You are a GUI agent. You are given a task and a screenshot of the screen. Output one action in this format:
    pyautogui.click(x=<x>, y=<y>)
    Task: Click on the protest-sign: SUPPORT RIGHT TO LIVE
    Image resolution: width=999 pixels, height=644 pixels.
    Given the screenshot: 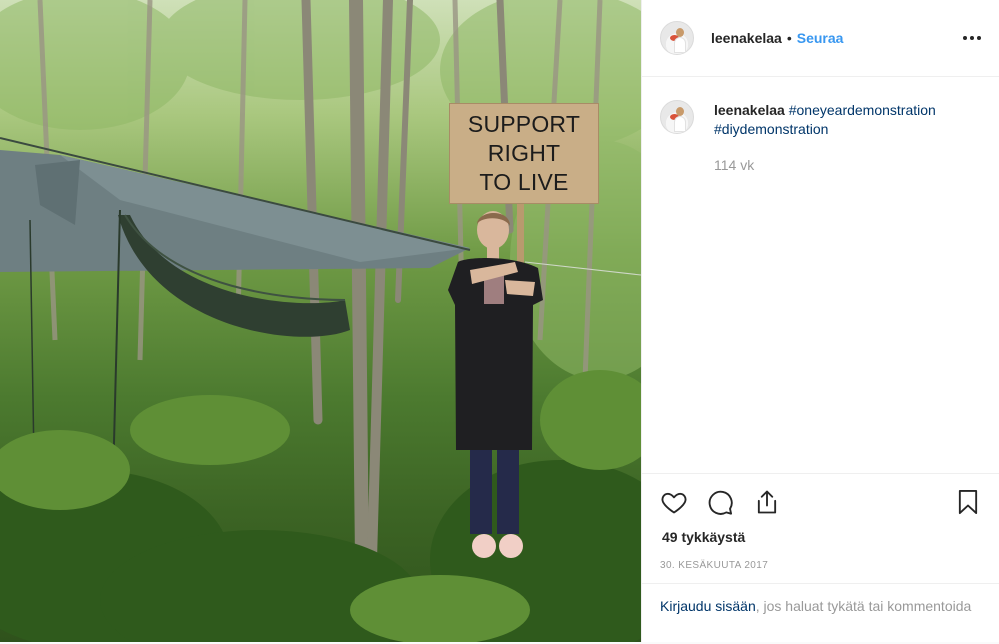 What is the action you would take?
    pyautogui.click(x=524, y=153)
    